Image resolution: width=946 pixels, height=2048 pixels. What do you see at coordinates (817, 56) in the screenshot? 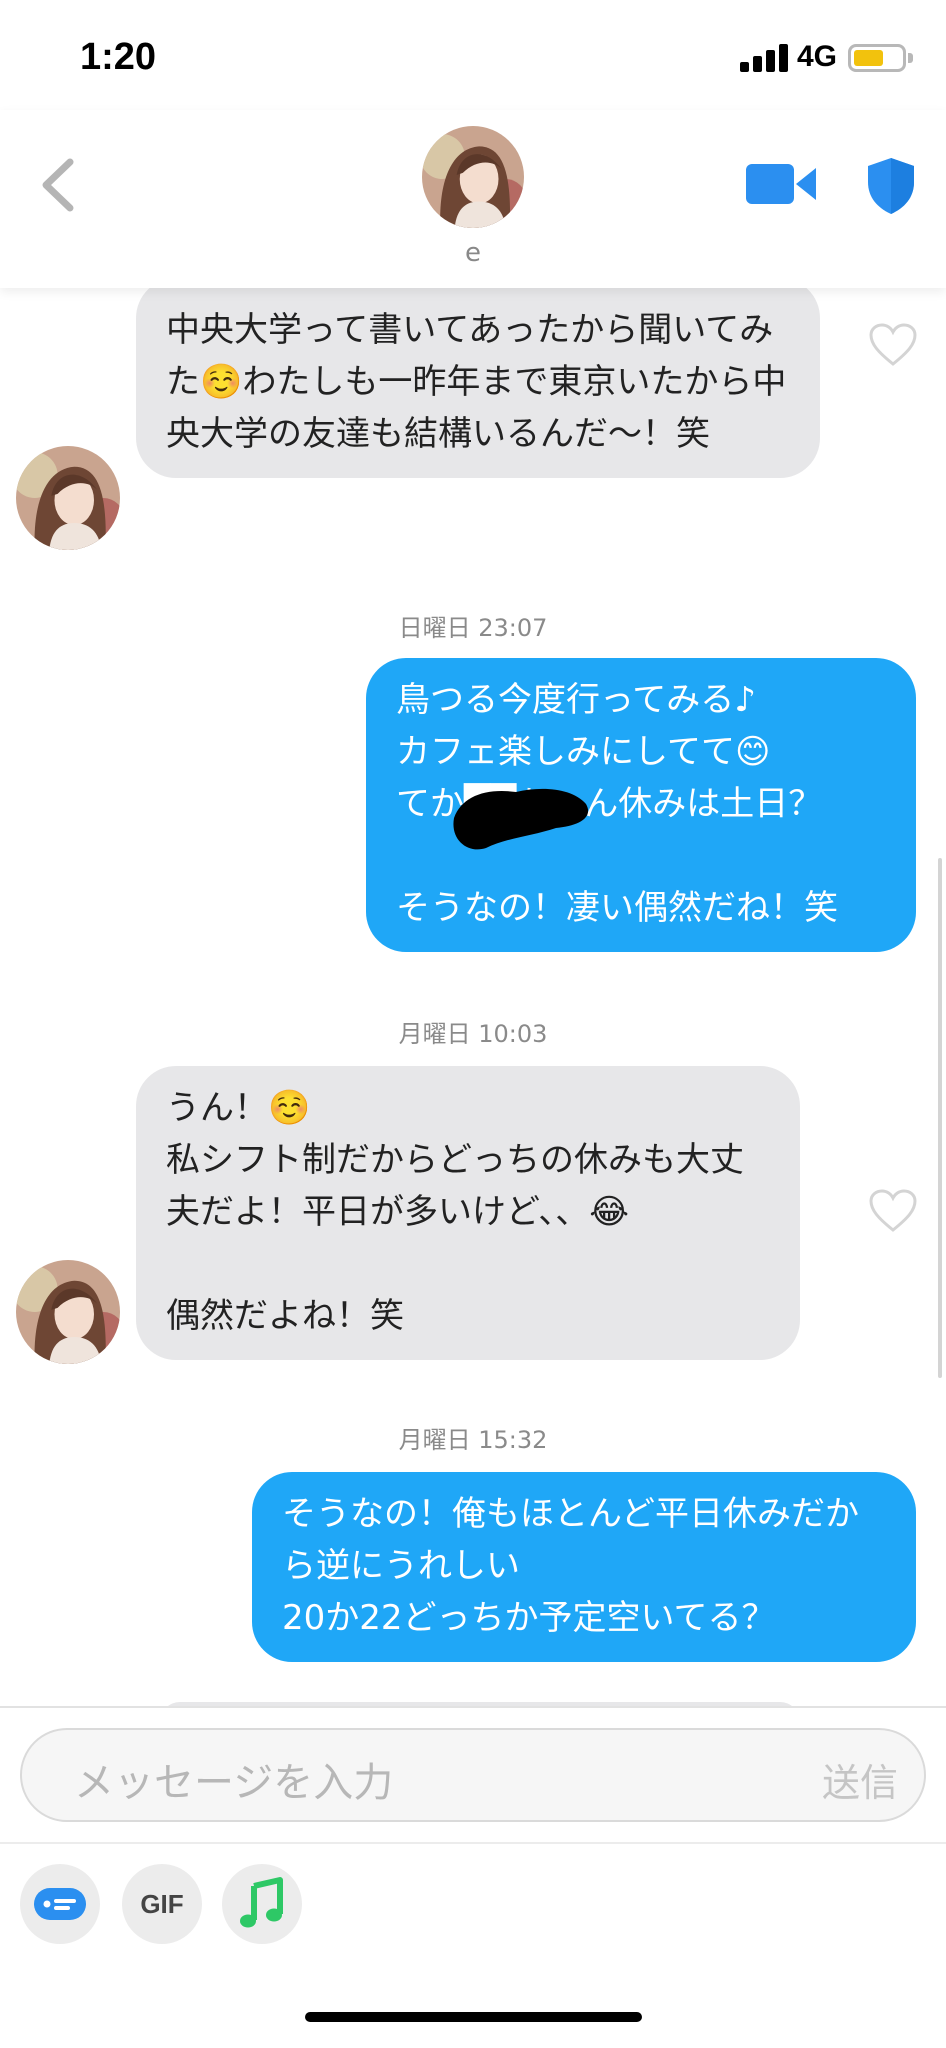
I see `network-label: 4G` at bounding box center [817, 56].